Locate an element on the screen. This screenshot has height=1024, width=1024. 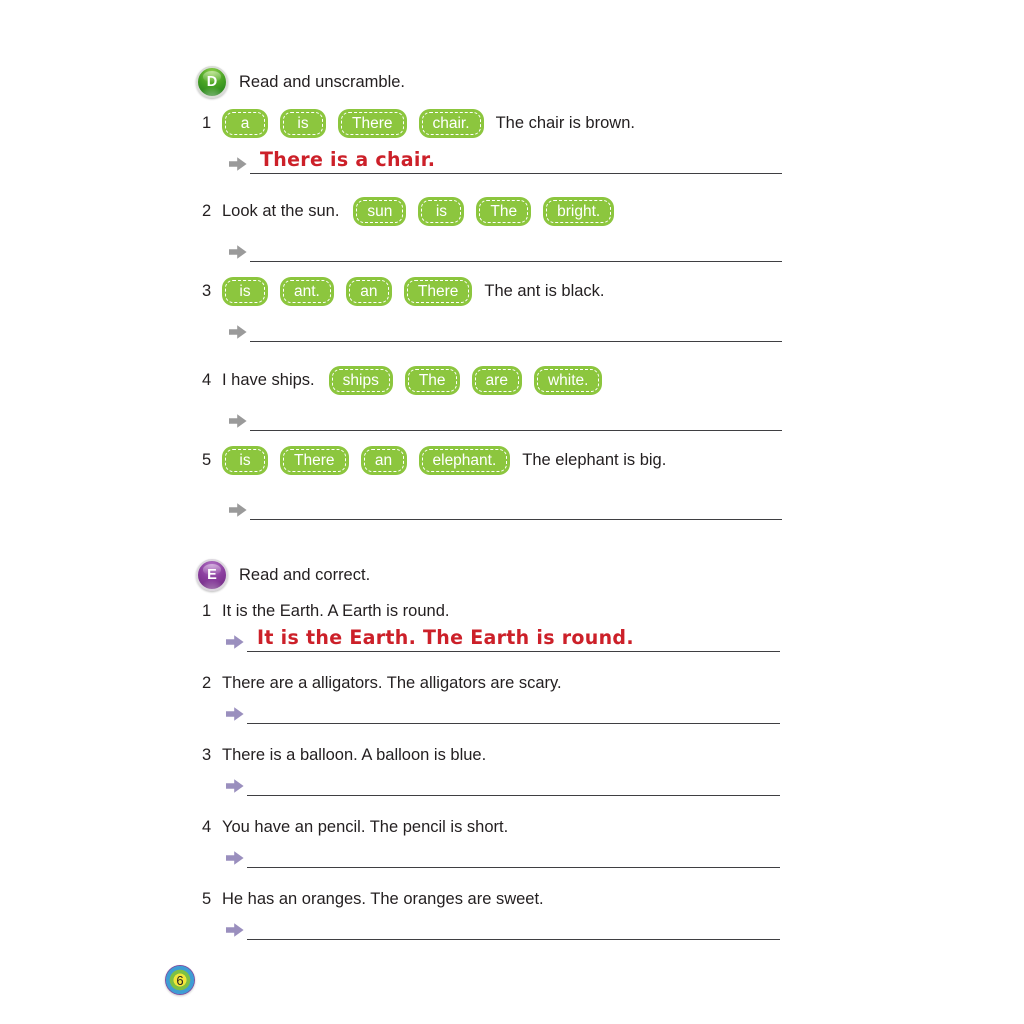
word-tile-label: ant. is located at coordinates (307, 291).